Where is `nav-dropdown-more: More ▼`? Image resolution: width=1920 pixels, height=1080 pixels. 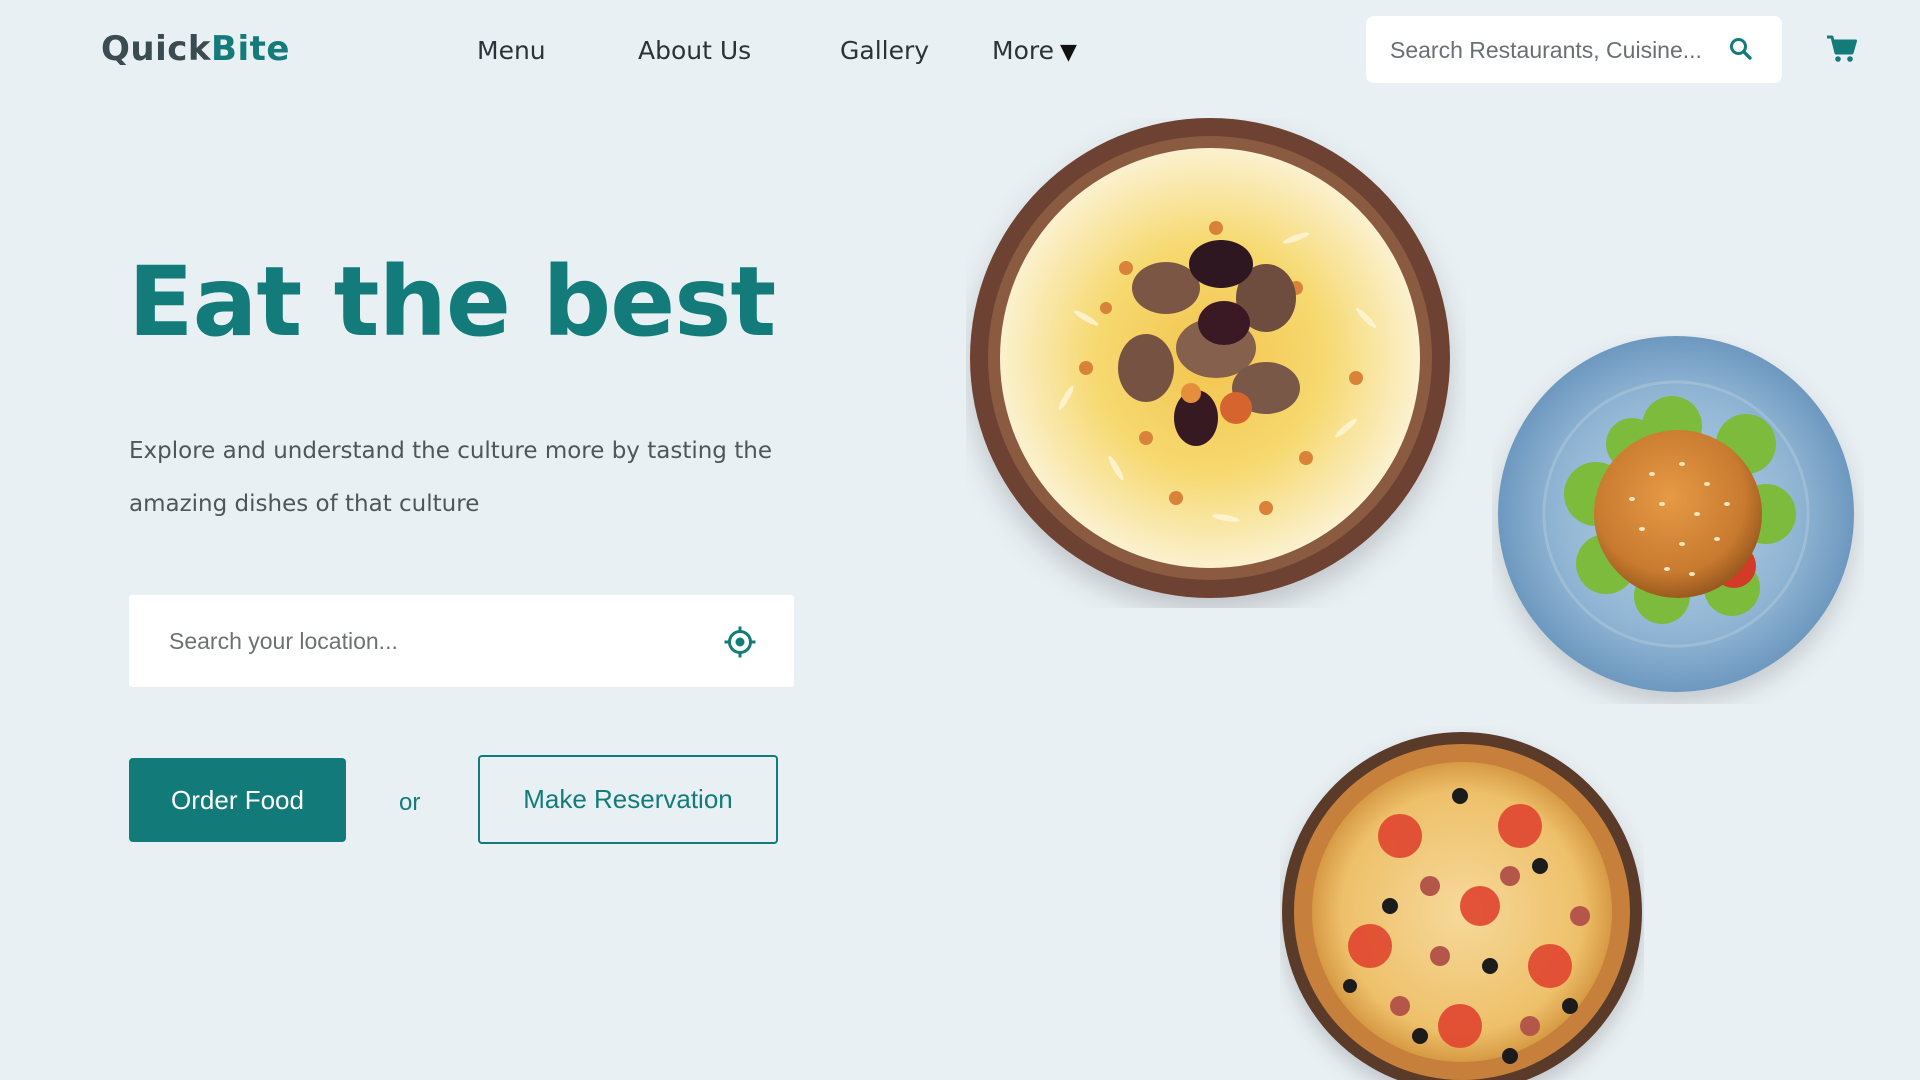 nav-dropdown-more: More ▼ is located at coordinates (1034, 50).